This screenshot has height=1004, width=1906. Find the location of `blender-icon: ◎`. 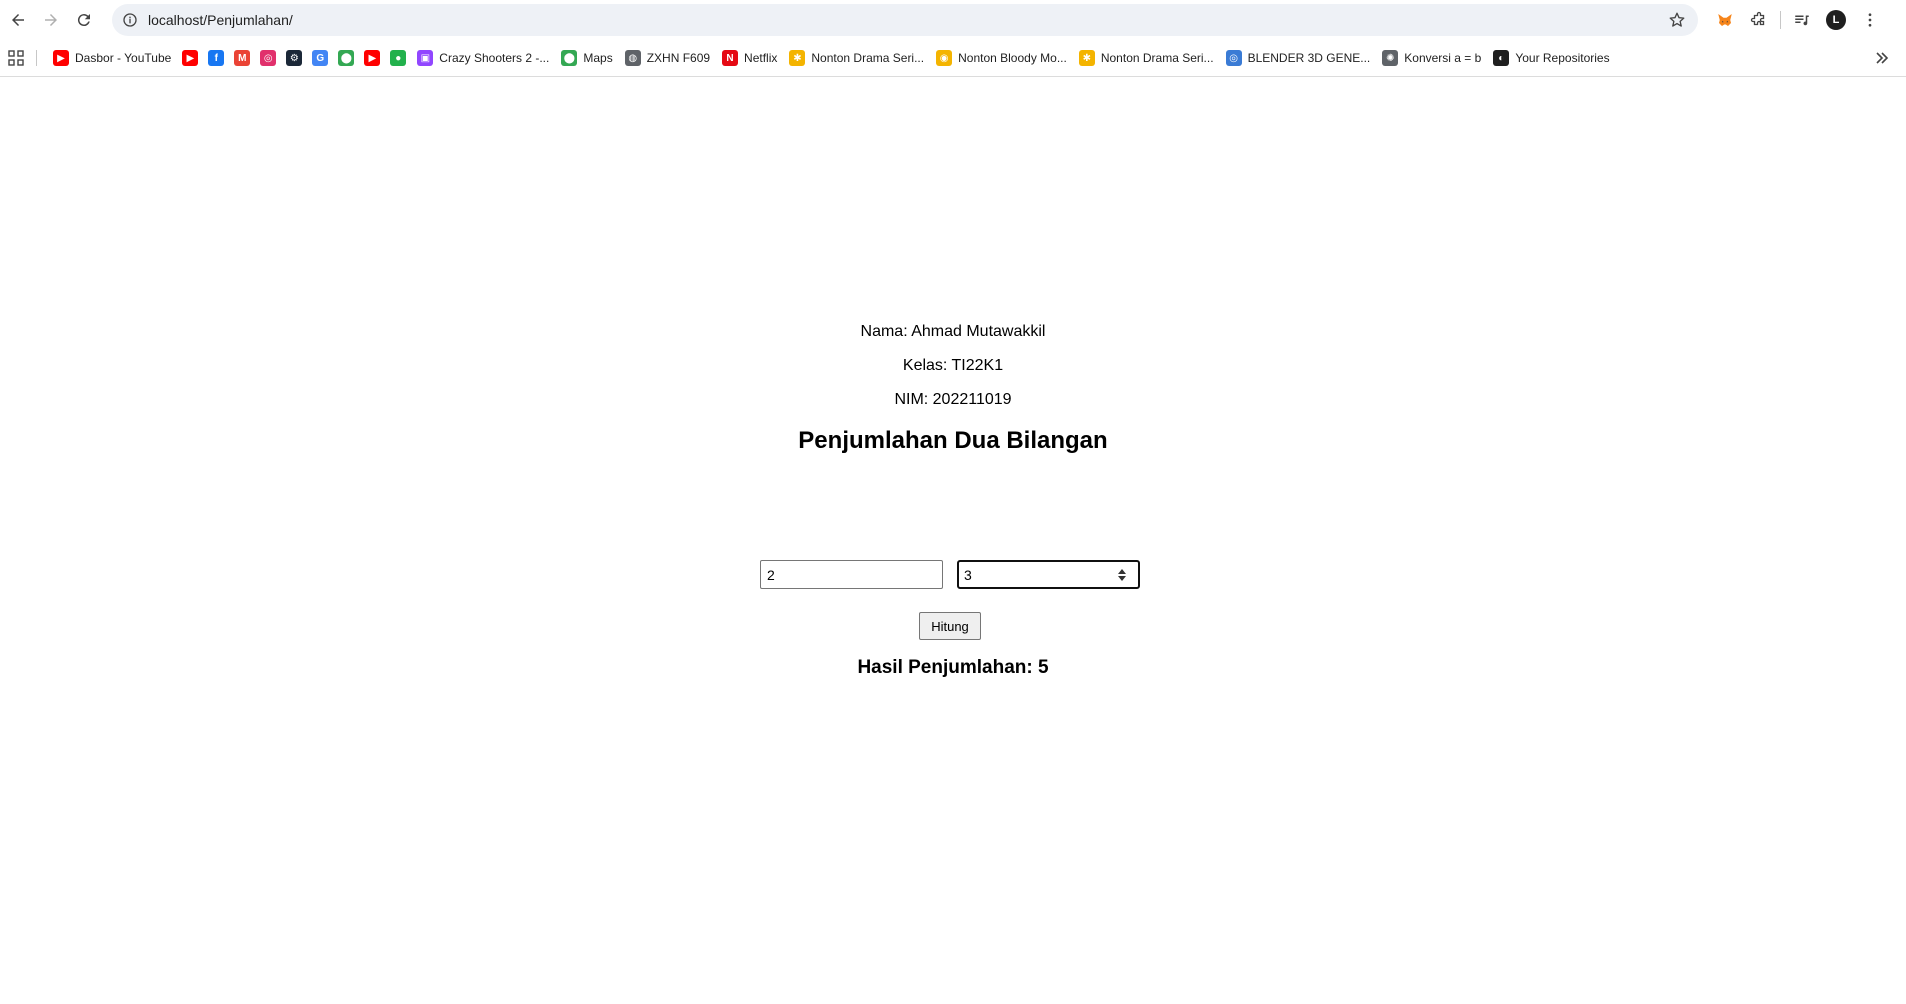

blender-icon: ◎ is located at coordinates (1233, 58).